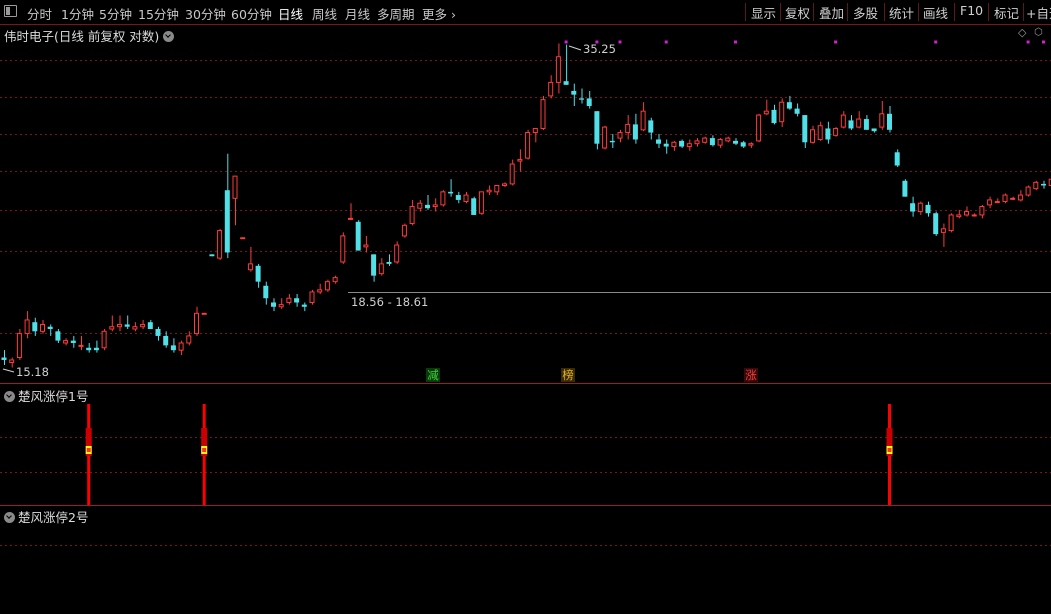  What do you see at coordinates (8, 370) in the screenshot?
I see `low-pointer` at bounding box center [8, 370].